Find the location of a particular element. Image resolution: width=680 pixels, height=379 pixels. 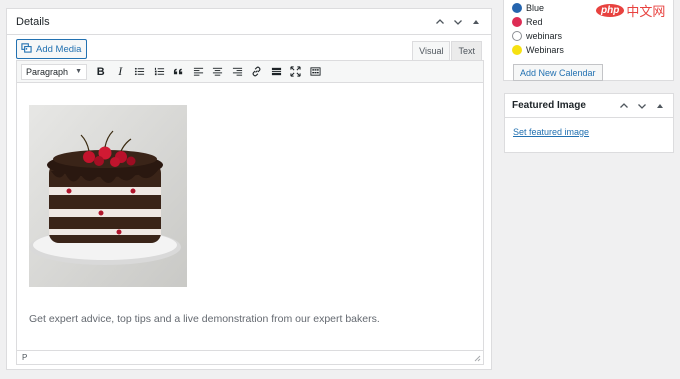

fullscreen-button is located at coordinates (296, 72).